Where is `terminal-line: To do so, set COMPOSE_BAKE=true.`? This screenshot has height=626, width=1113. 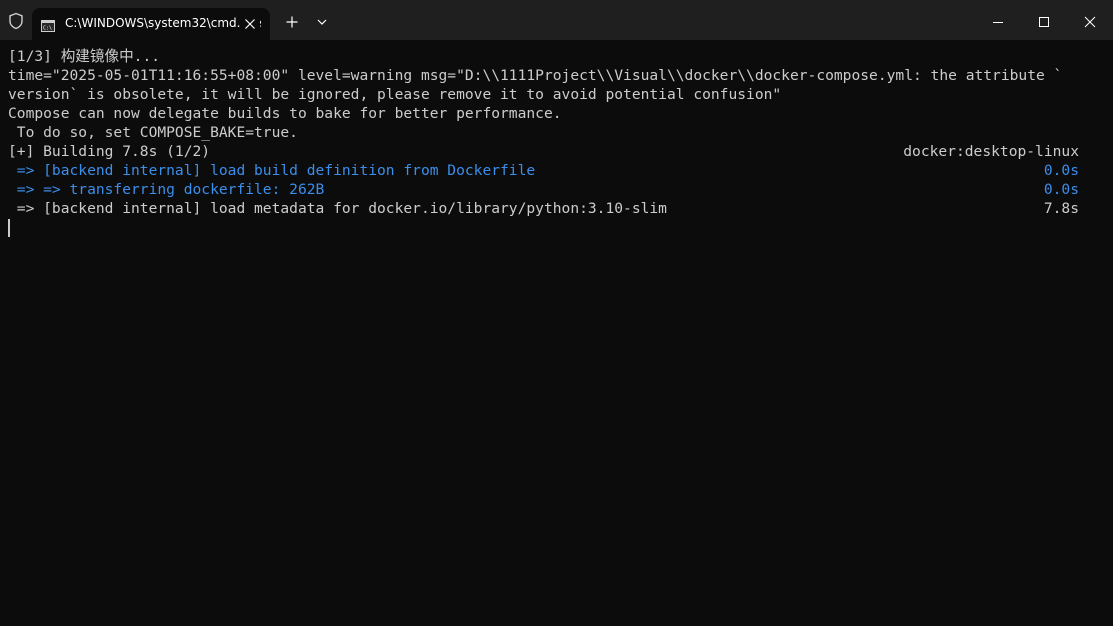
terminal-line: To do so, set COMPOSE_BAKE=true. is located at coordinates (153, 132).